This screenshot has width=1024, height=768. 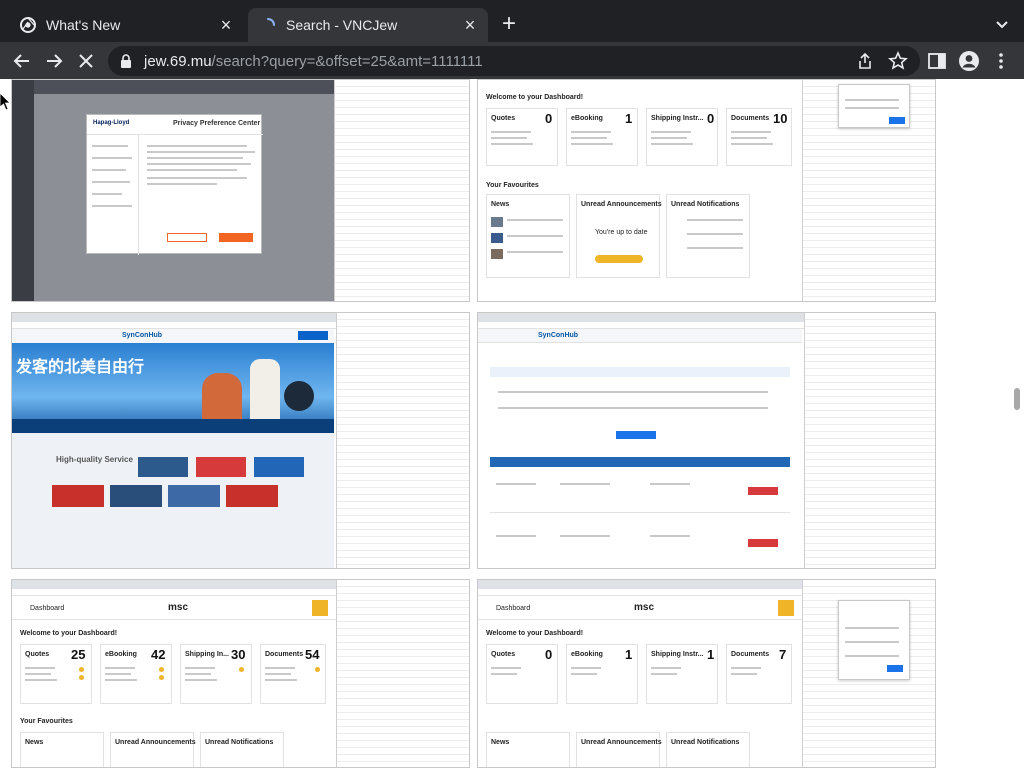 What do you see at coordinates (312, 654) in the screenshot?
I see `card-value: 54` at bounding box center [312, 654].